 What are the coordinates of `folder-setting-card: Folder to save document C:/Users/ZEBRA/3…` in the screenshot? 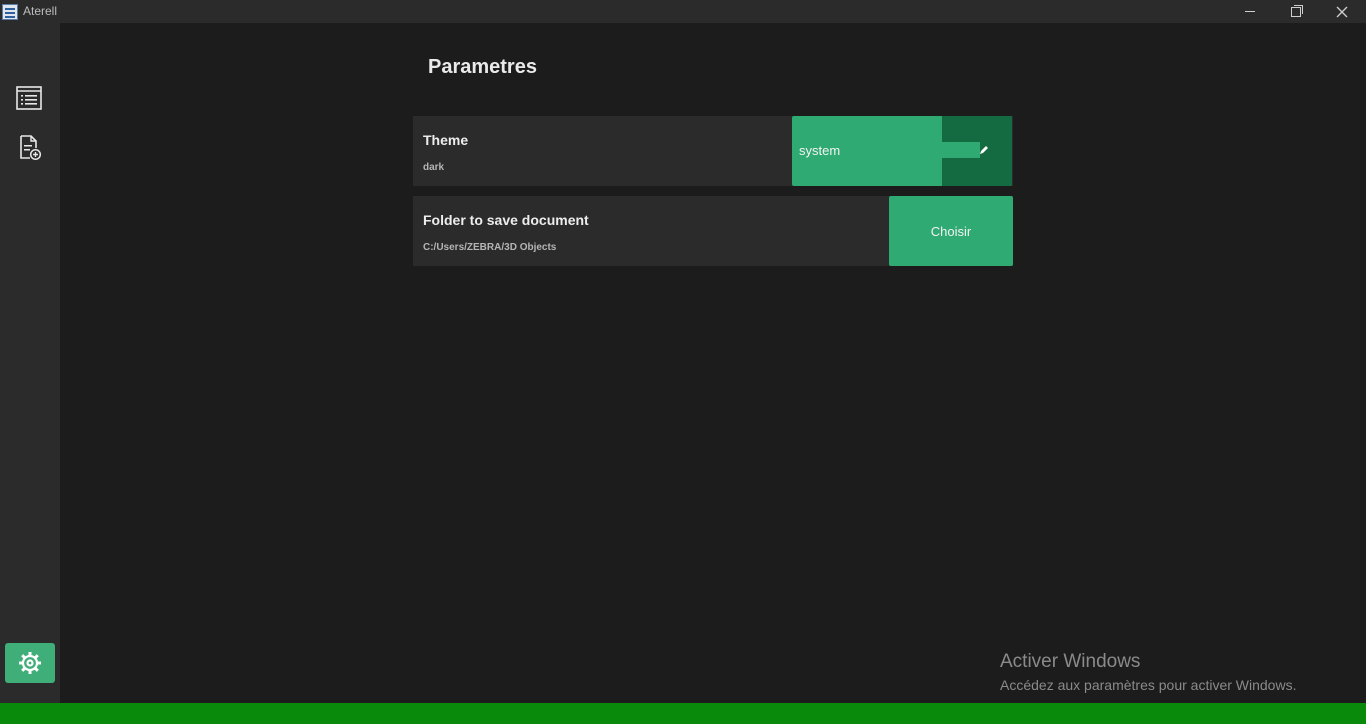 It's located at (713, 231).